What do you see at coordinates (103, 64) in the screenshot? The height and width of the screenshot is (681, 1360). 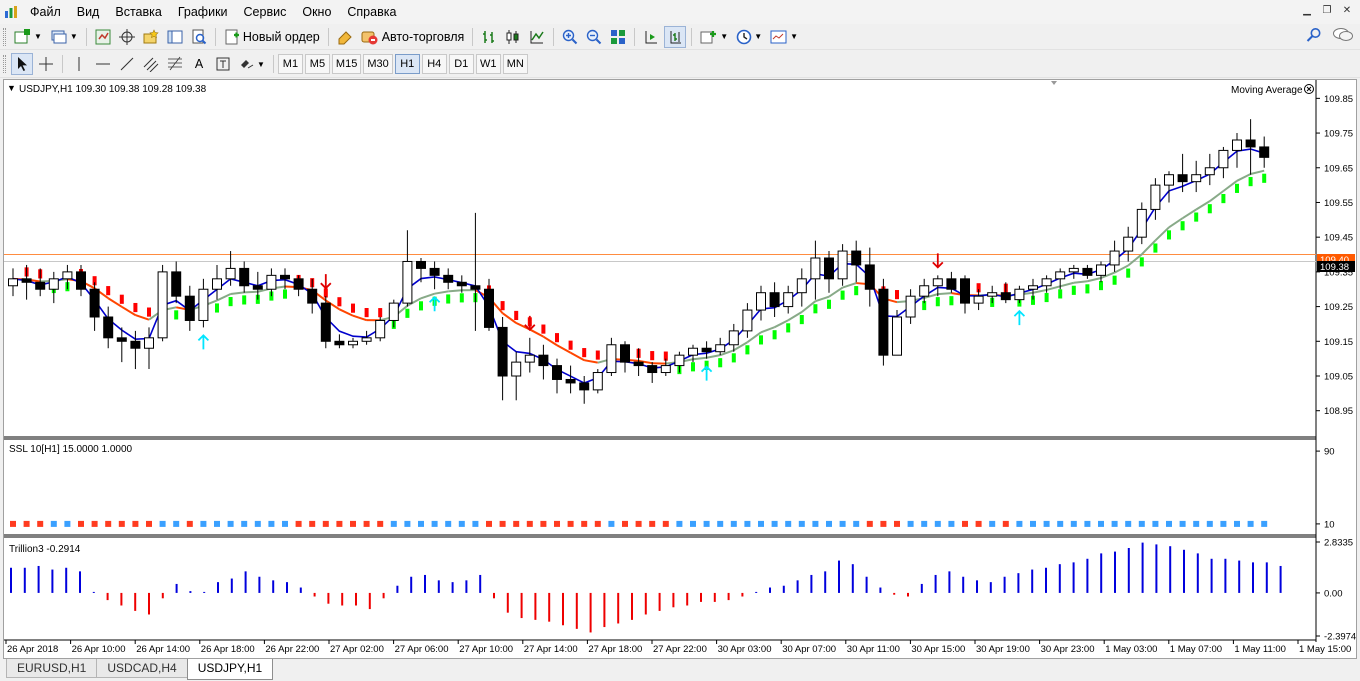 I see `horizontal-line-button` at bounding box center [103, 64].